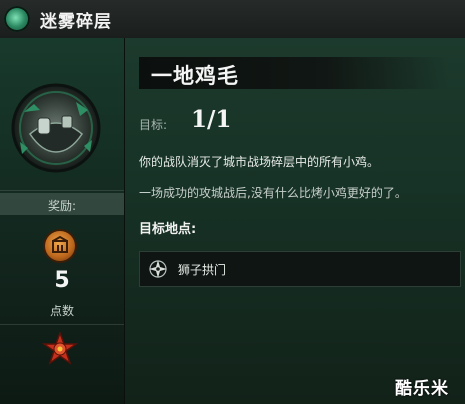  What do you see at coordinates (60, 348) in the screenshot?
I see `red-star-badge-icon` at bounding box center [60, 348].